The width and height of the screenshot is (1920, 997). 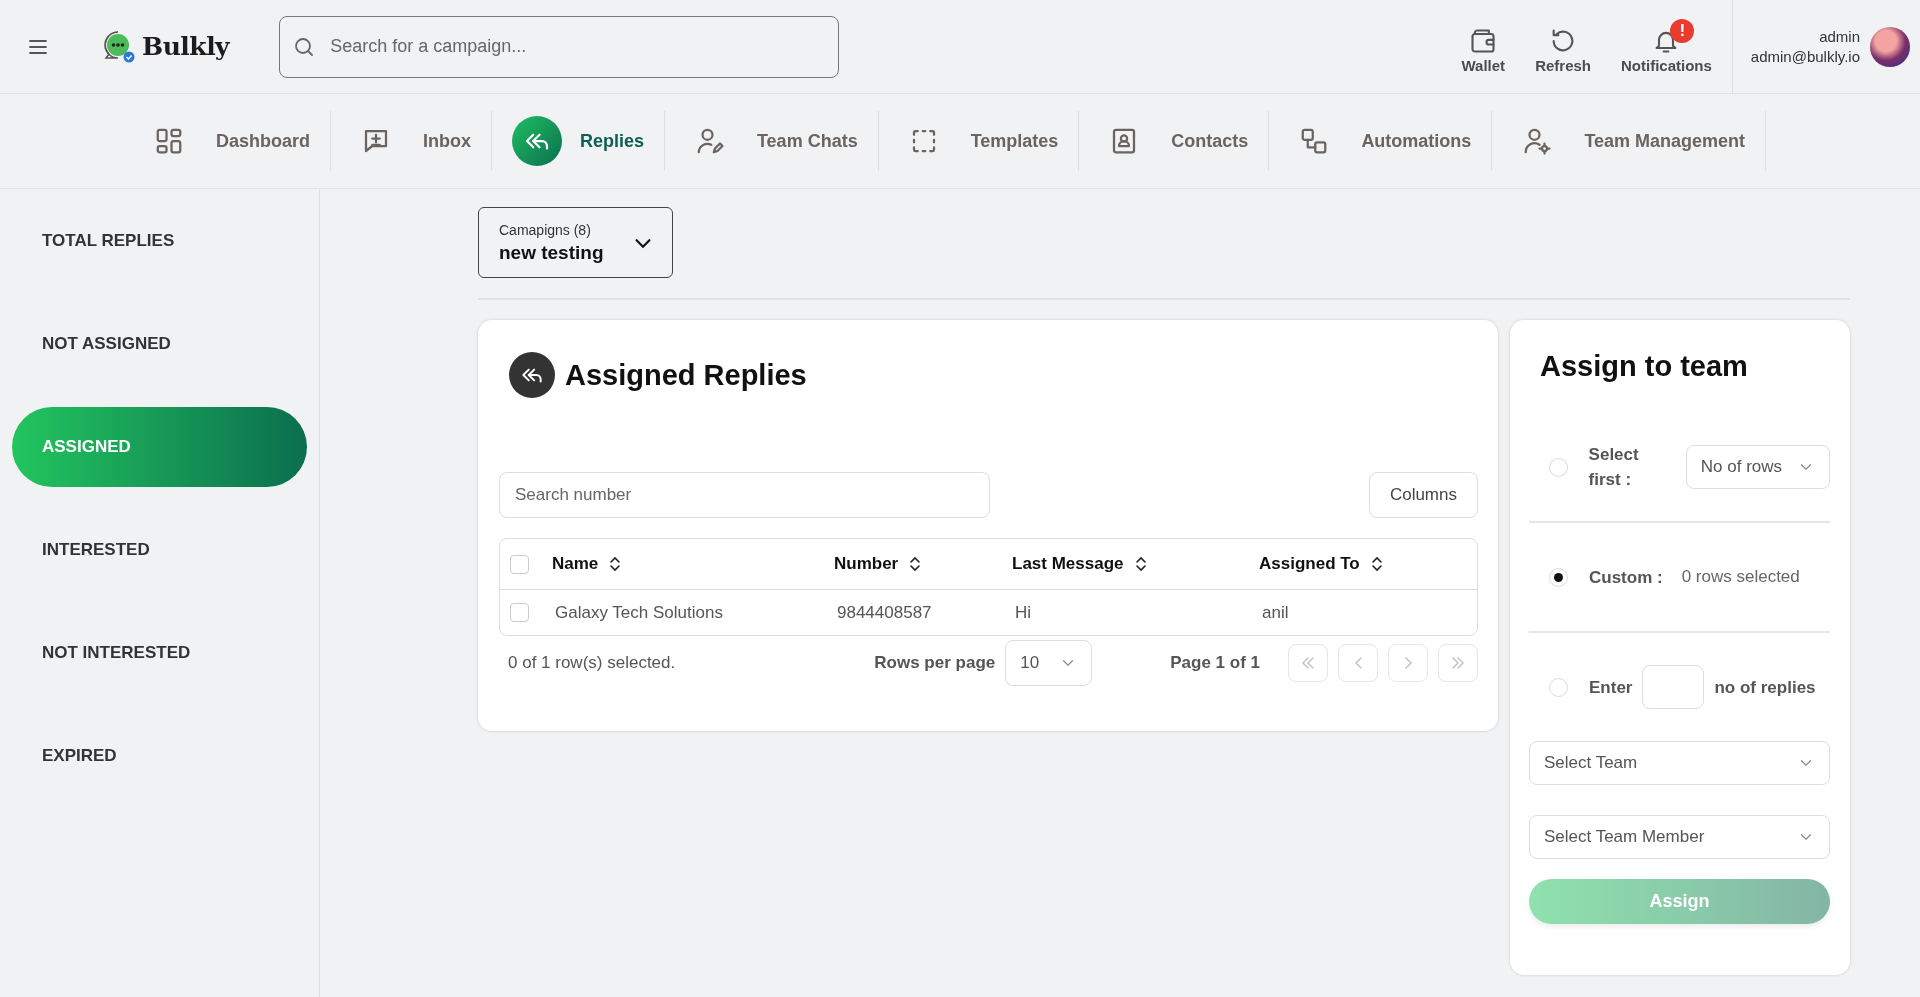 What do you see at coordinates (1483, 41) in the screenshot?
I see `wallet-icon` at bounding box center [1483, 41].